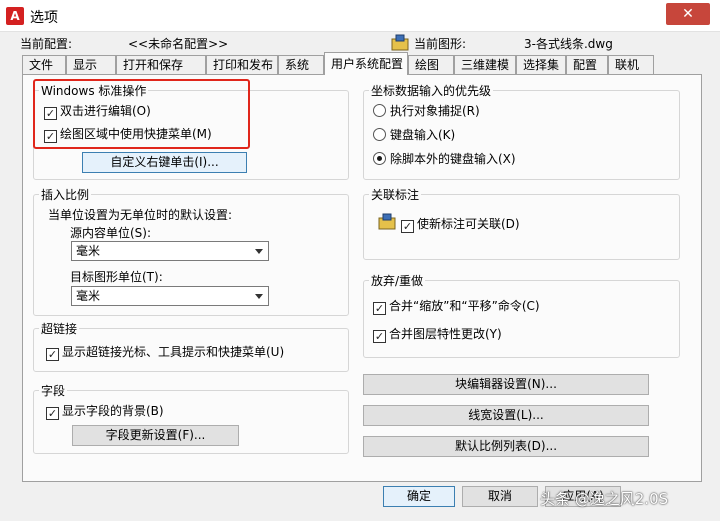  Describe the element at coordinates (397, 280) in the screenshot. I see `undo-redo-title: 放弃/重做` at that location.